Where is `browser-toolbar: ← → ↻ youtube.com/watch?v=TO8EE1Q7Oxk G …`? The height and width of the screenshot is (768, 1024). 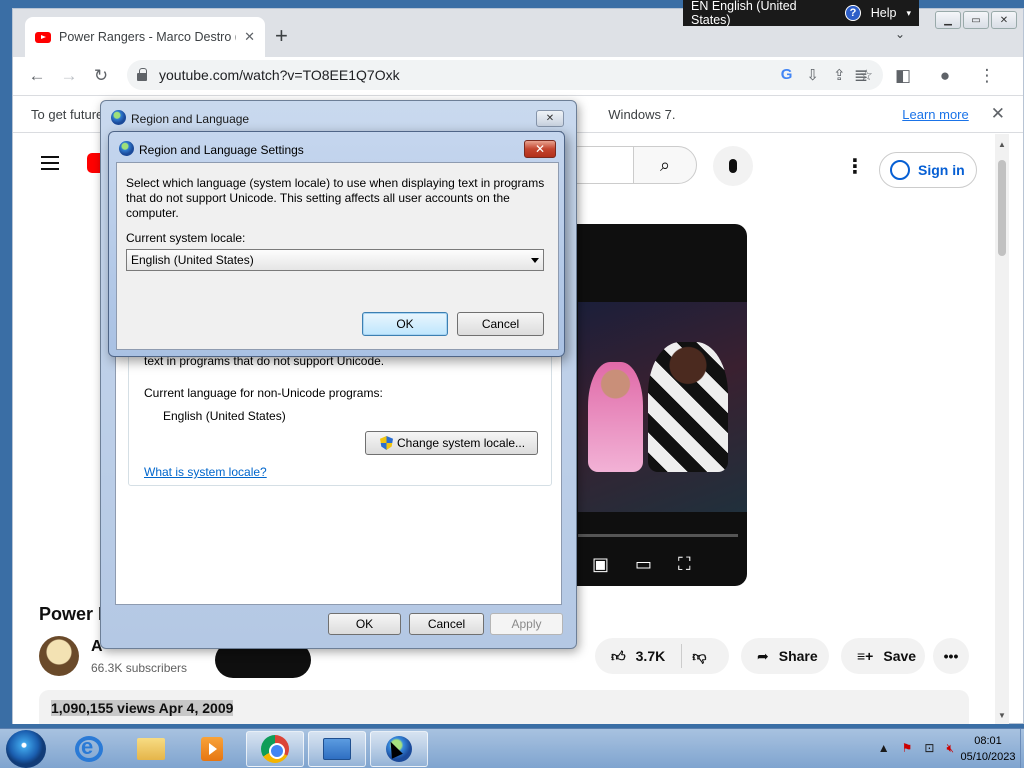
browser-toolbar: ← → ↻ youtube.com/watch?v=TO8EE1Q7Oxk G … is located at coordinates (518, 76).